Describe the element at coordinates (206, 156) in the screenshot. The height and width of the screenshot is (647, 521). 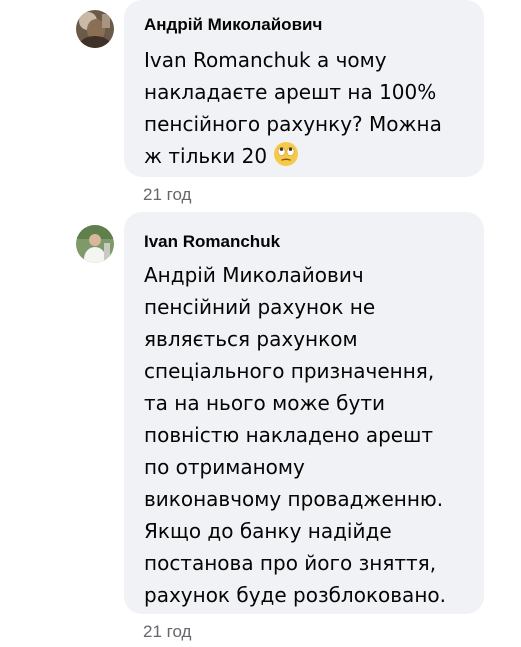
I see `comment-line-text: ж тільки 20` at that location.